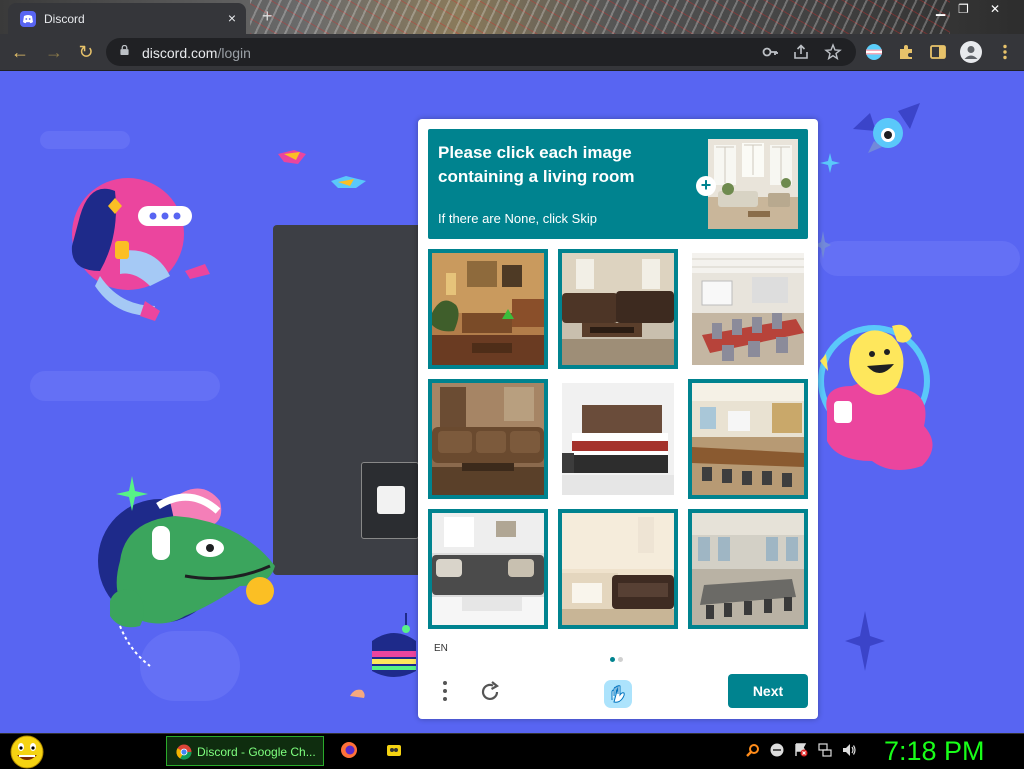 Image resolution: width=1024 pixels, height=769 pixels. What do you see at coordinates (753, 184) in the screenshot?
I see `example-image` at bounding box center [753, 184].